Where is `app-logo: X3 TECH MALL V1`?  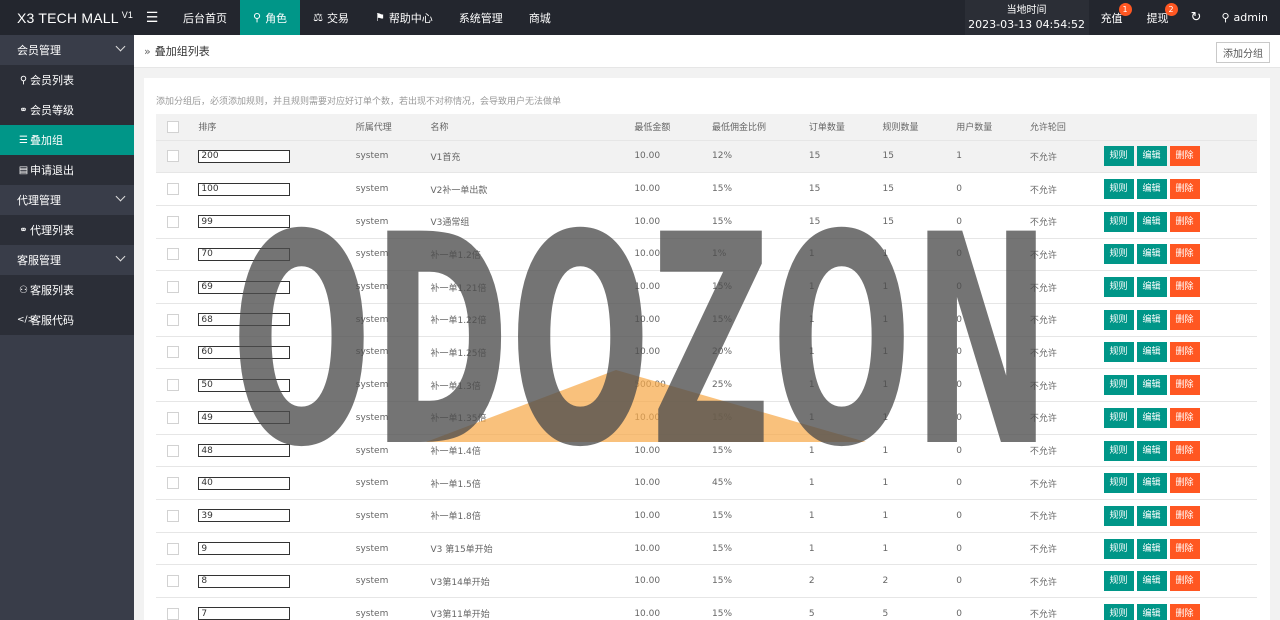
app-logo: X3 TECH MALL V1 is located at coordinates (67, 17).